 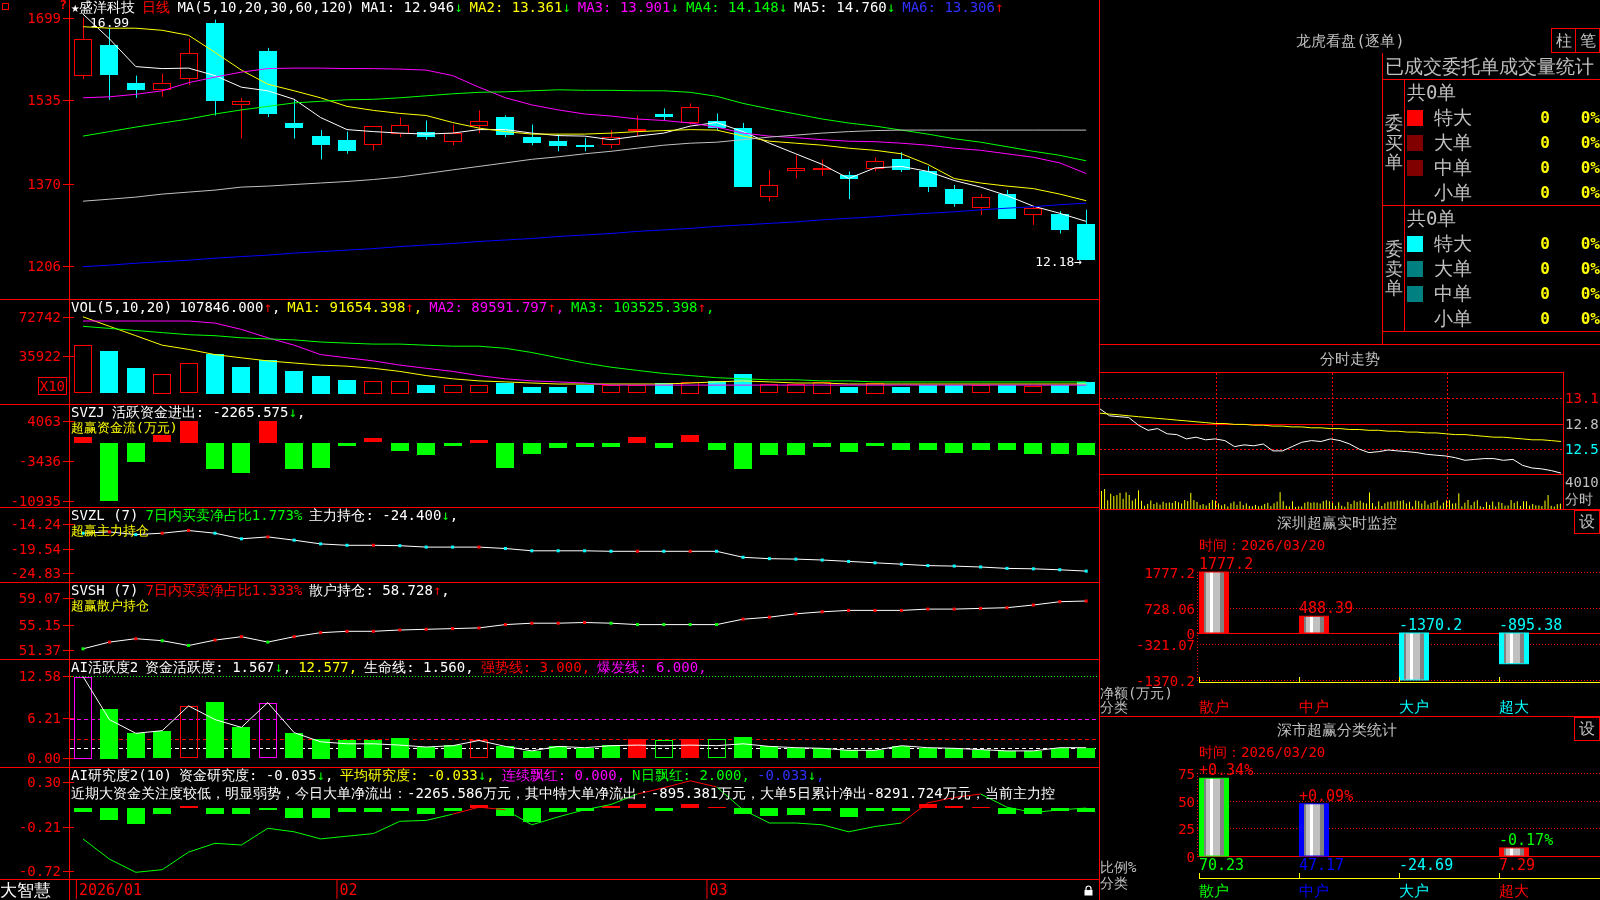 What do you see at coordinates (328, 667) in the screenshot?
I see `indicator-value: 12.577,` at bounding box center [328, 667].